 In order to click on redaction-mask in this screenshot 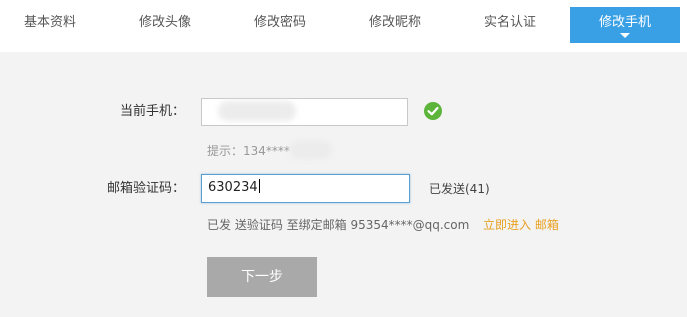, I will do `click(257, 111)`.